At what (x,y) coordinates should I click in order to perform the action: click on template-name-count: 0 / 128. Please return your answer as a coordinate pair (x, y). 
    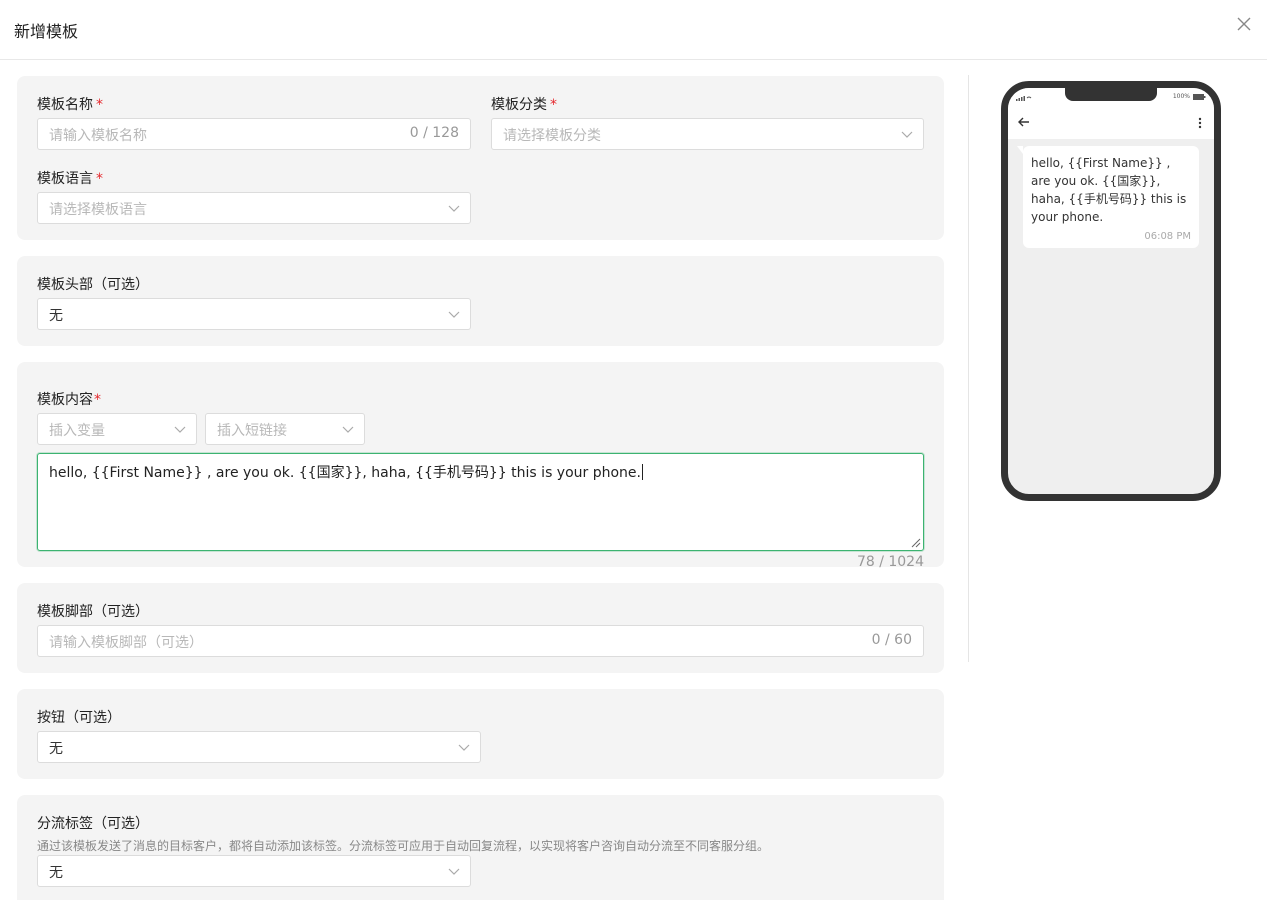
    Looking at the image, I should click on (434, 133).